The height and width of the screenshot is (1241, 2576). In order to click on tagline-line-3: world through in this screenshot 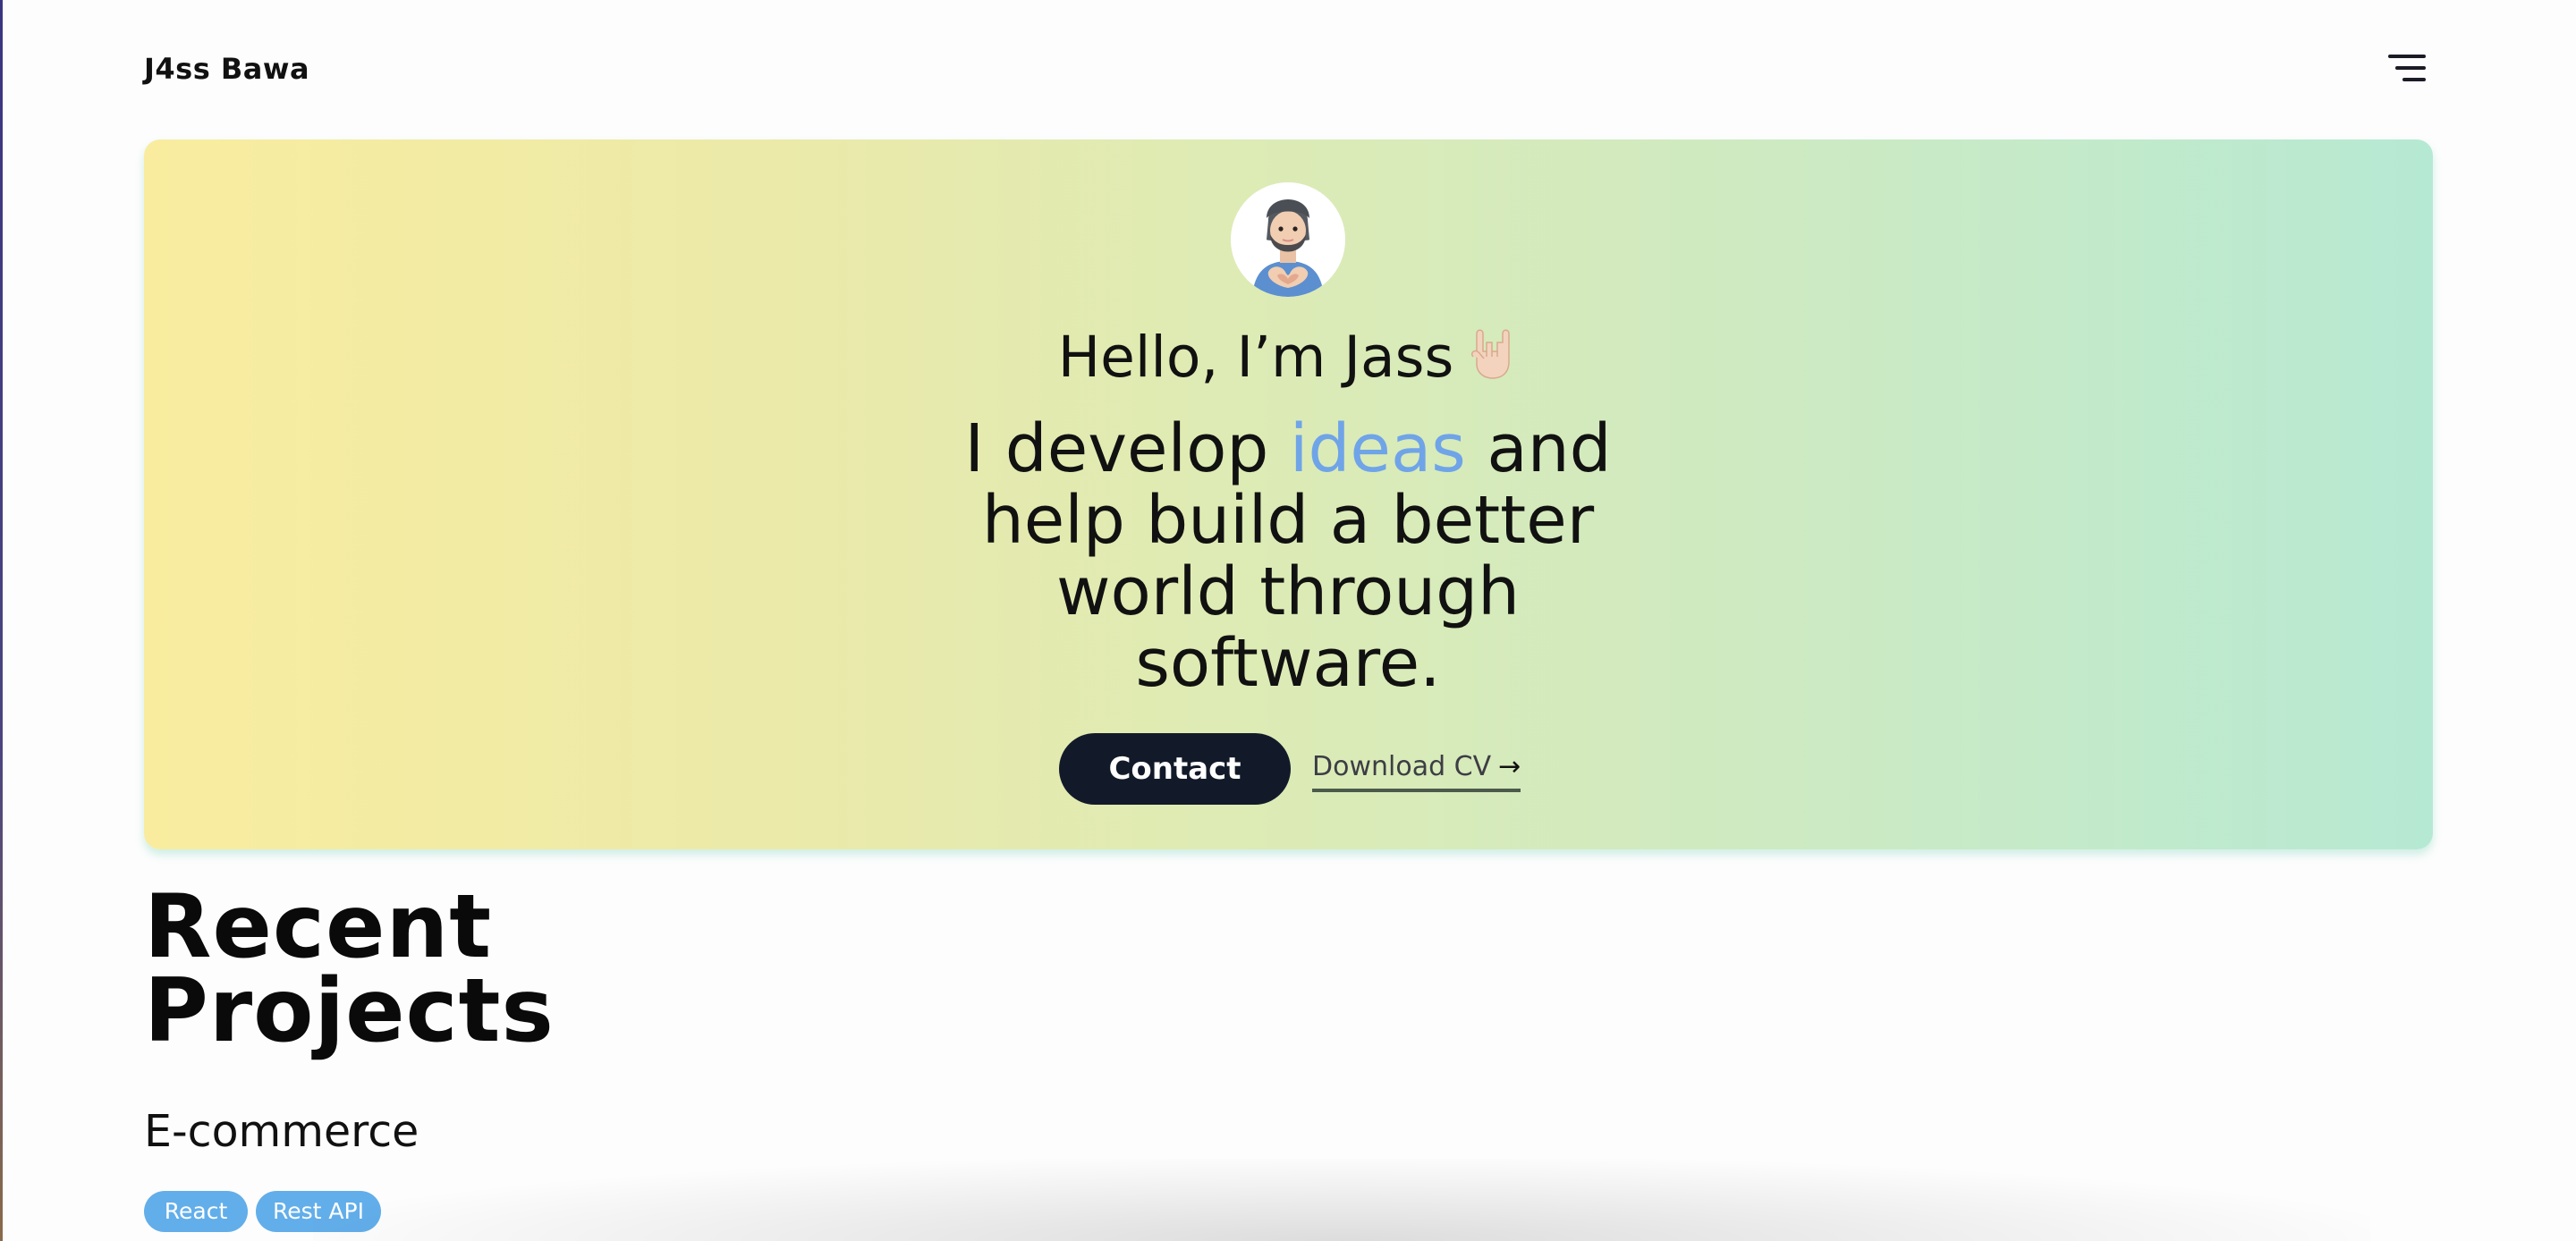, I will do `click(1288, 591)`.